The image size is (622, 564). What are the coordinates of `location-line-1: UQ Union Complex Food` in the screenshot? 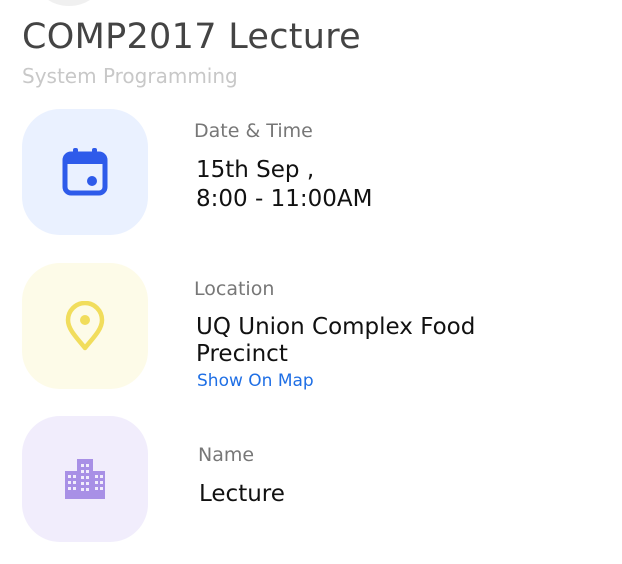 It's located at (336, 327).